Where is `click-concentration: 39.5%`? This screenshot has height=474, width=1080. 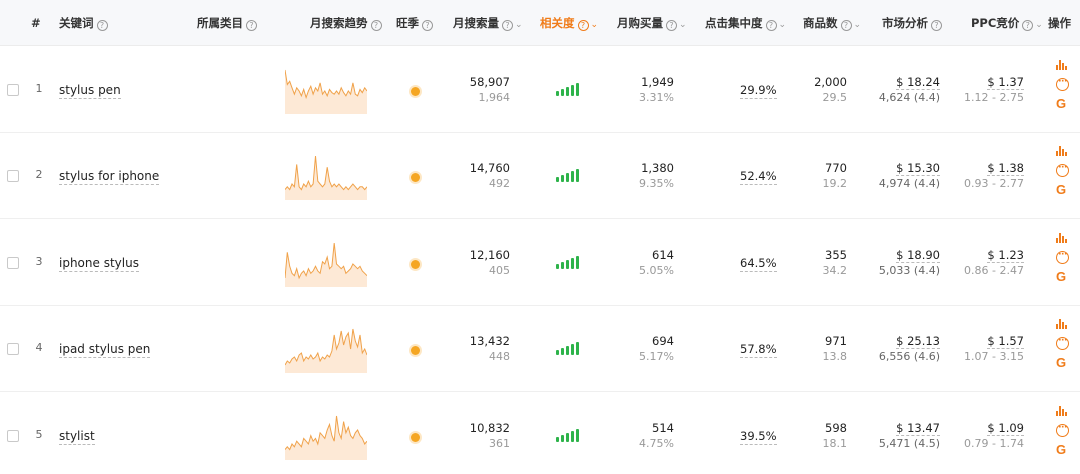
click-concentration: 39.5% is located at coordinates (758, 436).